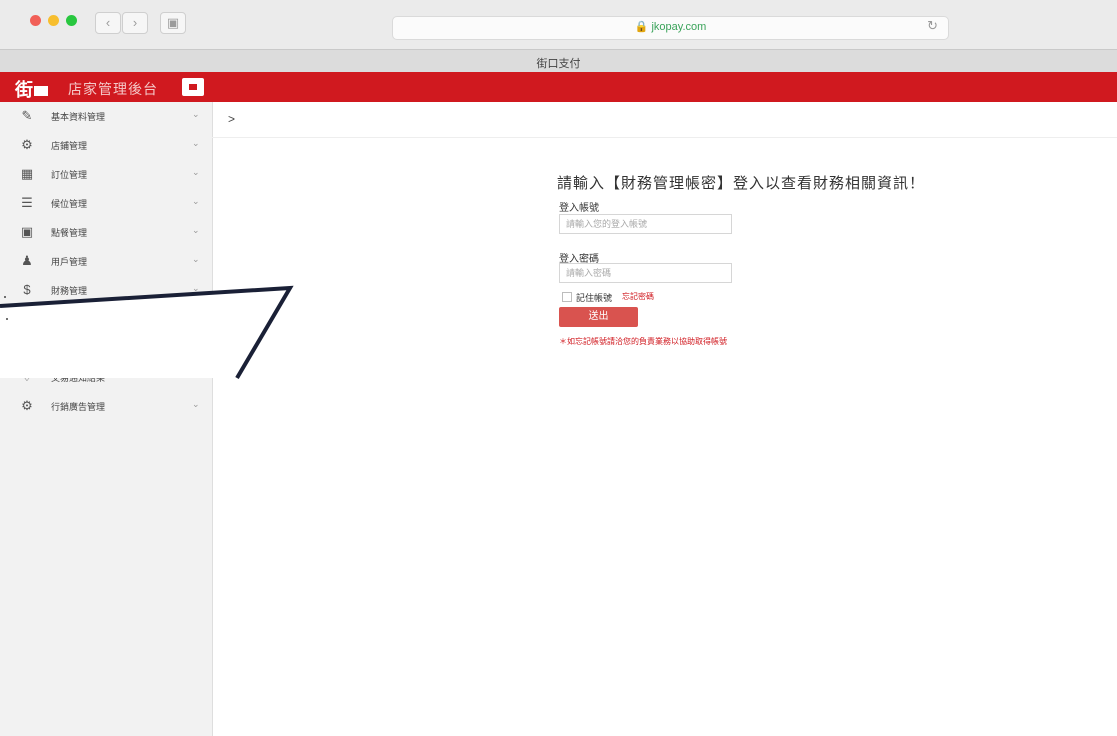 Image resolution: width=1117 pixels, height=736 pixels. What do you see at coordinates (27, 202) in the screenshot?
I see `queue-icon: ☰` at bounding box center [27, 202].